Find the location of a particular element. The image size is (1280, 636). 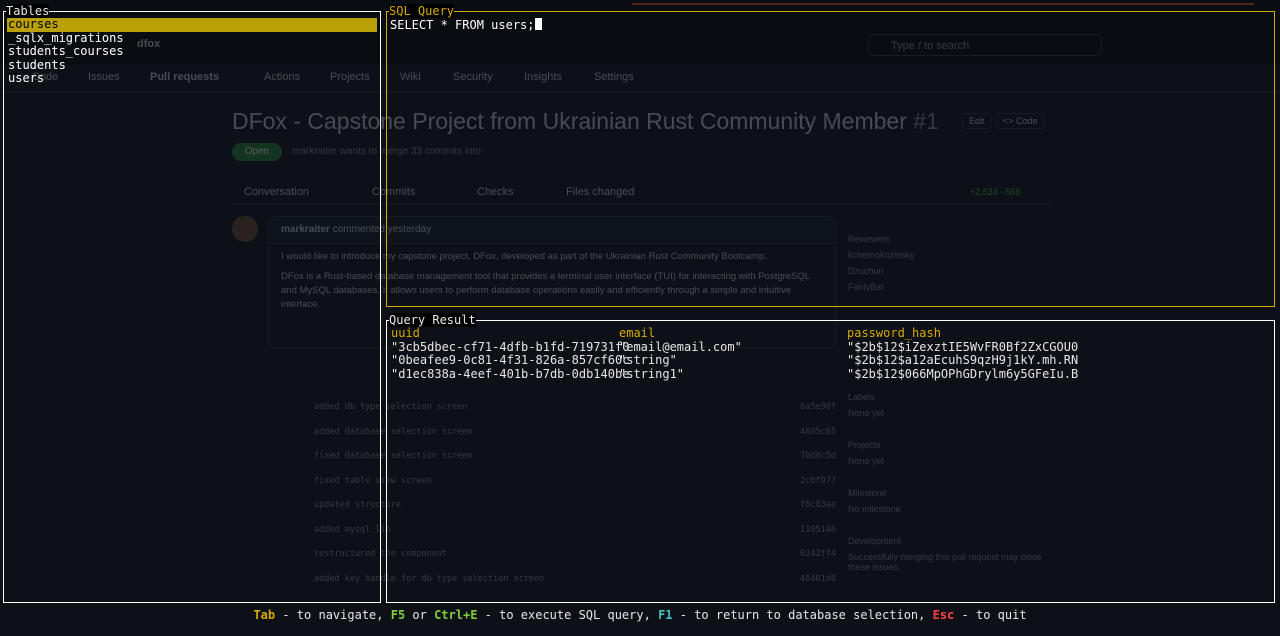

table-cell: "$2b$12$iZexztIE5WvFR0Bf2ZxCGOU0 is located at coordinates (963, 346).